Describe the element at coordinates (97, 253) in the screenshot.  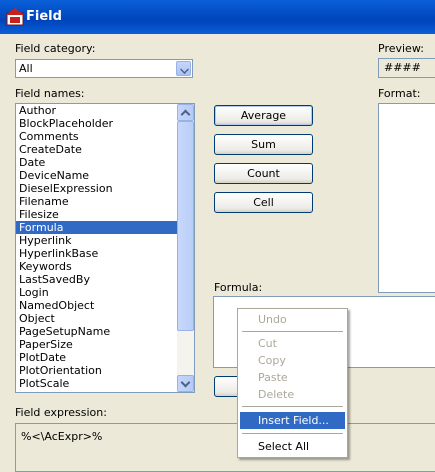
I see `list-item: HyperlinkBase` at that location.